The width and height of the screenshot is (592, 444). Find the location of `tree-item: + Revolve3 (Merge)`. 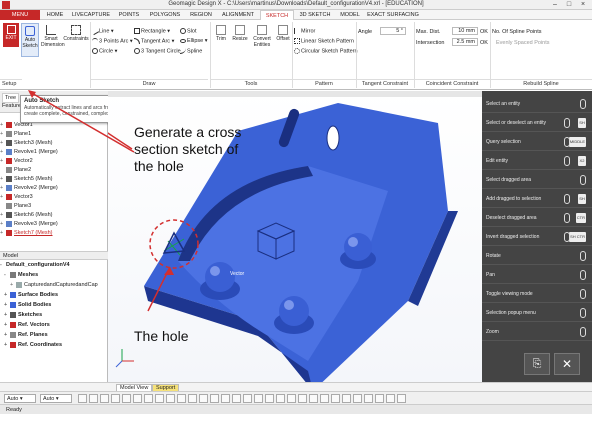

tree-item: + Revolve3 (Merge) is located at coordinates (29, 224).